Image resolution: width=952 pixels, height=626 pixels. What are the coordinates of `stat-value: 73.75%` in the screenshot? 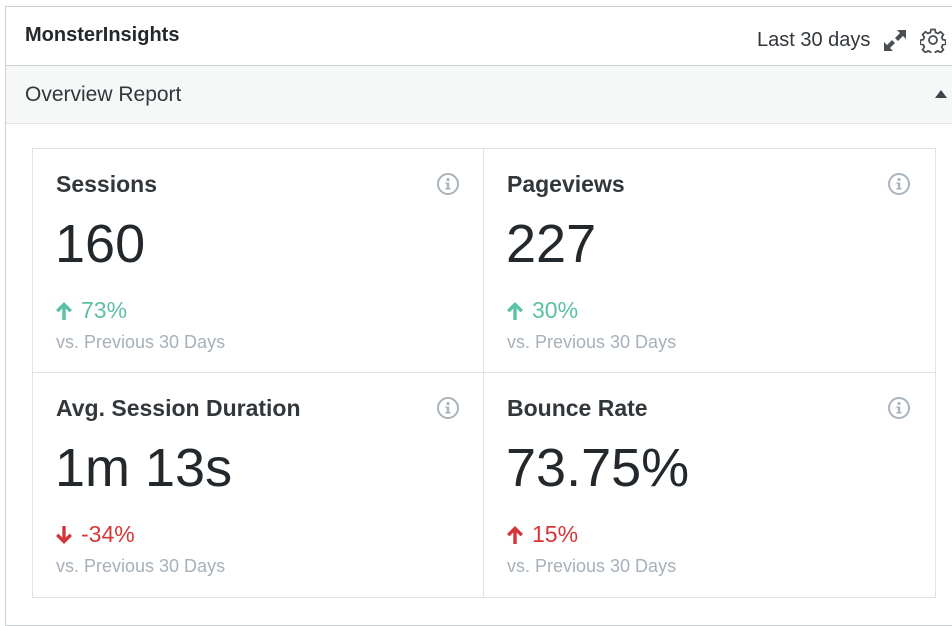 It's located at (598, 468).